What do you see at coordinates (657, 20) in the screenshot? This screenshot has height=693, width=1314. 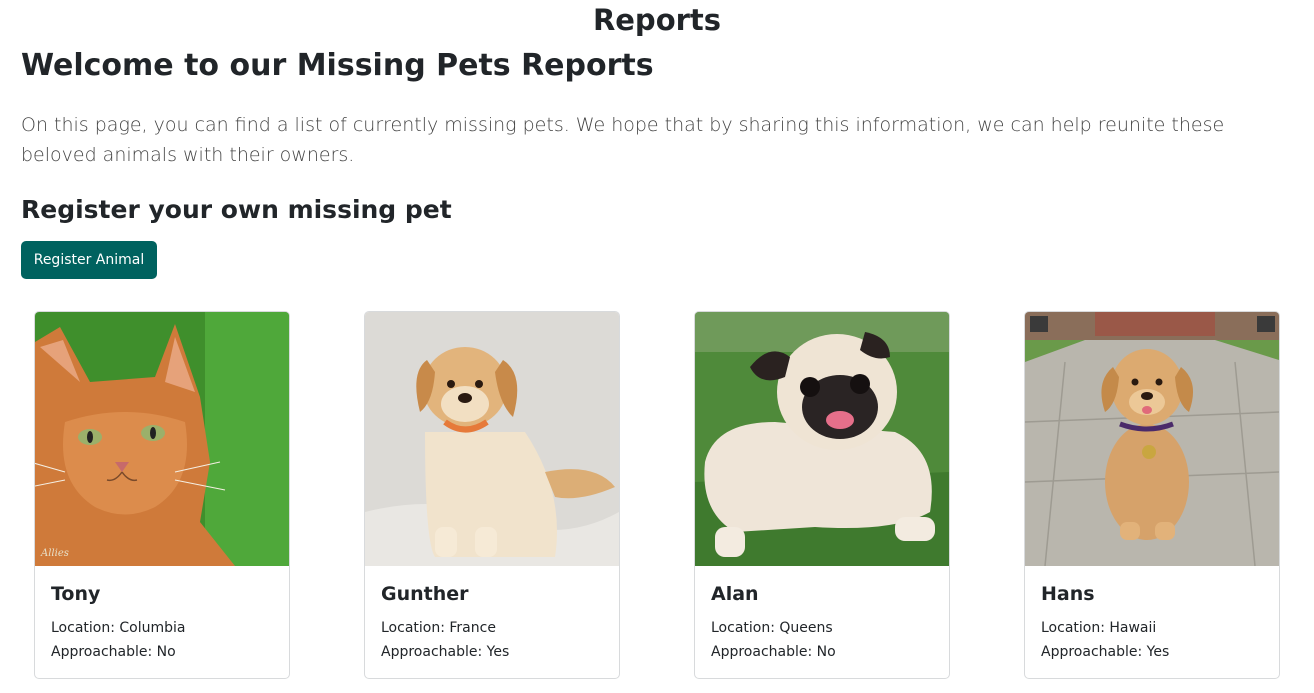 I see `page-title: Reports` at bounding box center [657, 20].